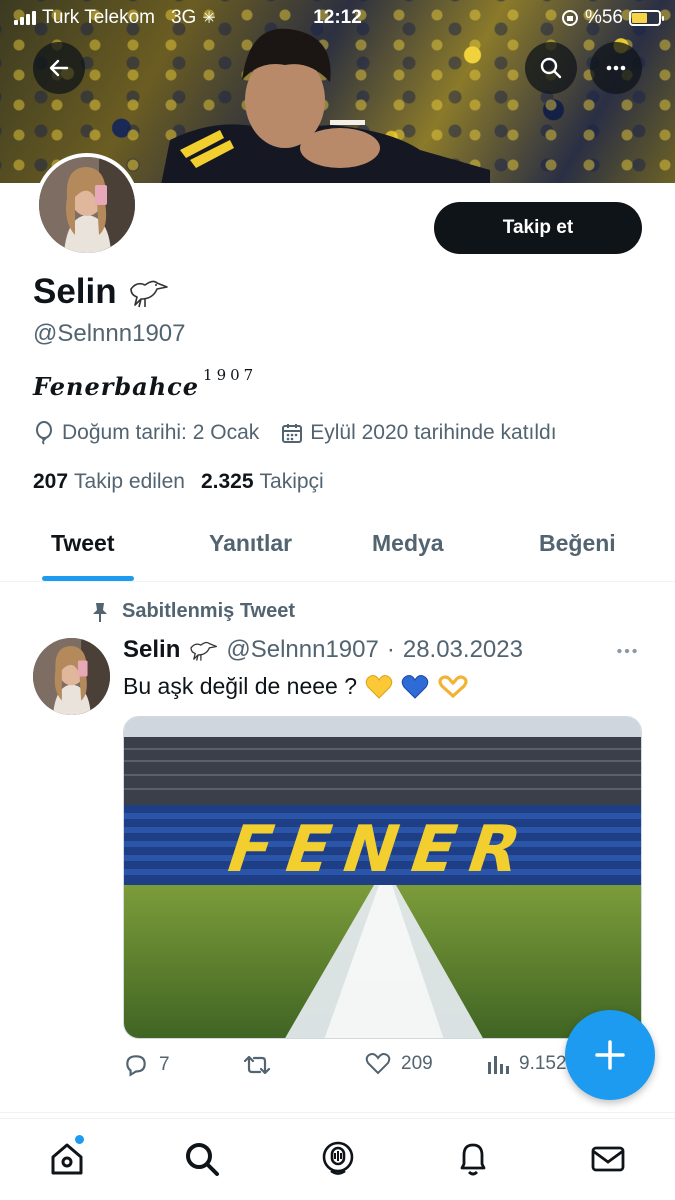 The height and width of the screenshot is (1200, 675). What do you see at coordinates (348, 1069) in the screenshot?
I see `tweet-actions: 7 209 9.152` at bounding box center [348, 1069].